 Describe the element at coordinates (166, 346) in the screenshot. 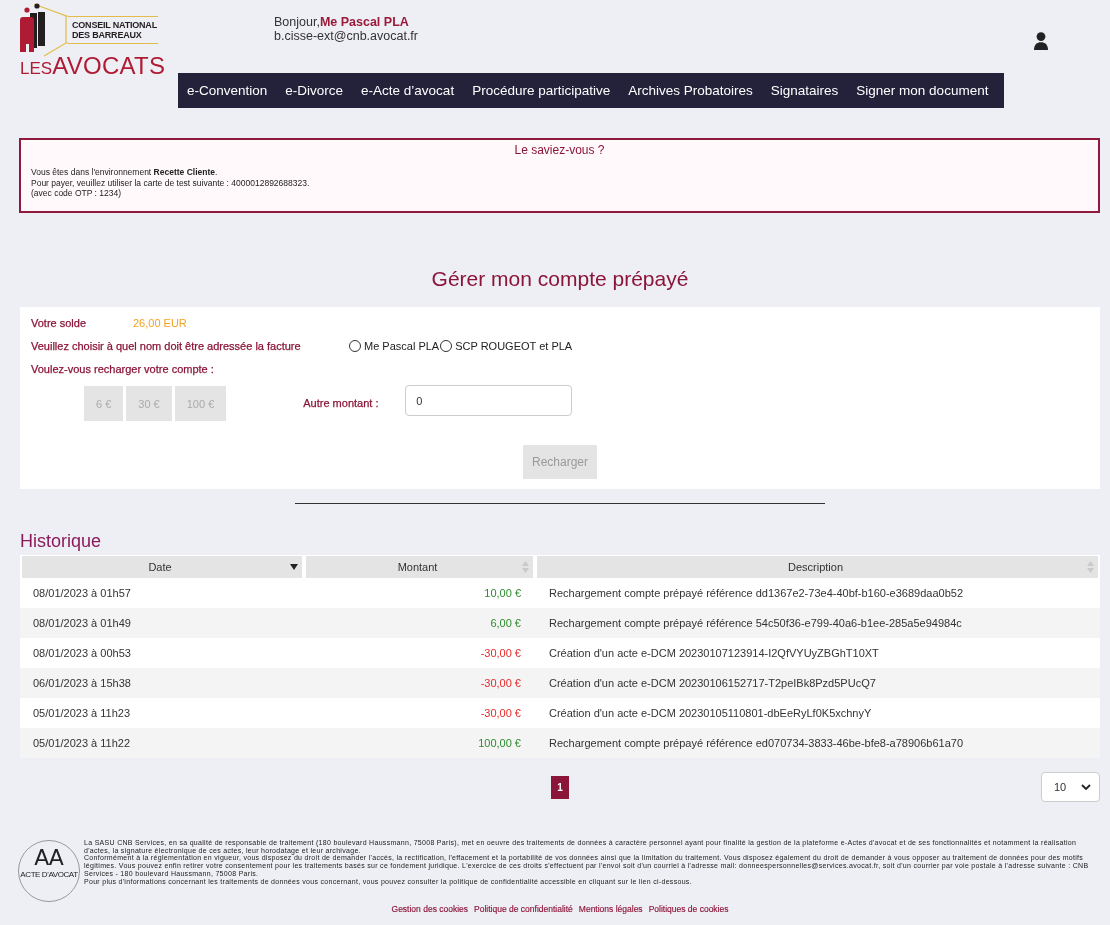

I see `invoice-label: Veuillez choisir à quel nom doit être adressée la facture` at that location.